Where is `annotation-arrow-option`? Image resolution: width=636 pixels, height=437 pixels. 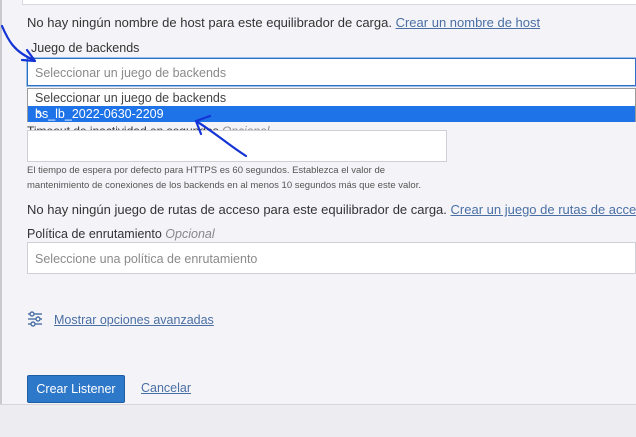 annotation-arrow-option is located at coordinates (221, 138).